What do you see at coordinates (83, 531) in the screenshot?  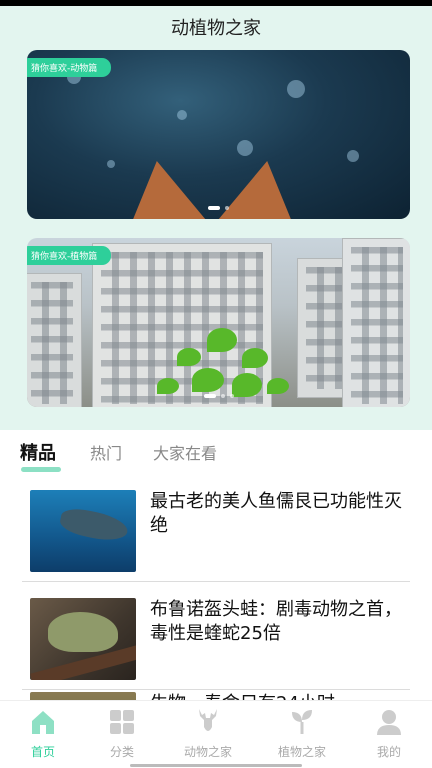 I see `manatee-image` at bounding box center [83, 531].